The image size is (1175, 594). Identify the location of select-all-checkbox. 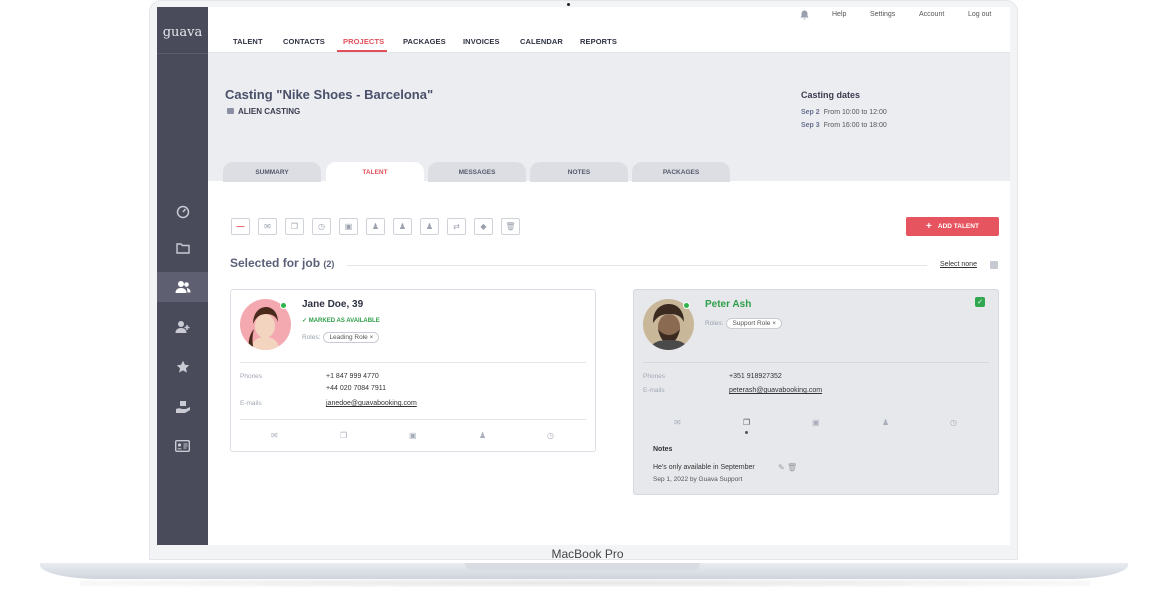
(994, 265).